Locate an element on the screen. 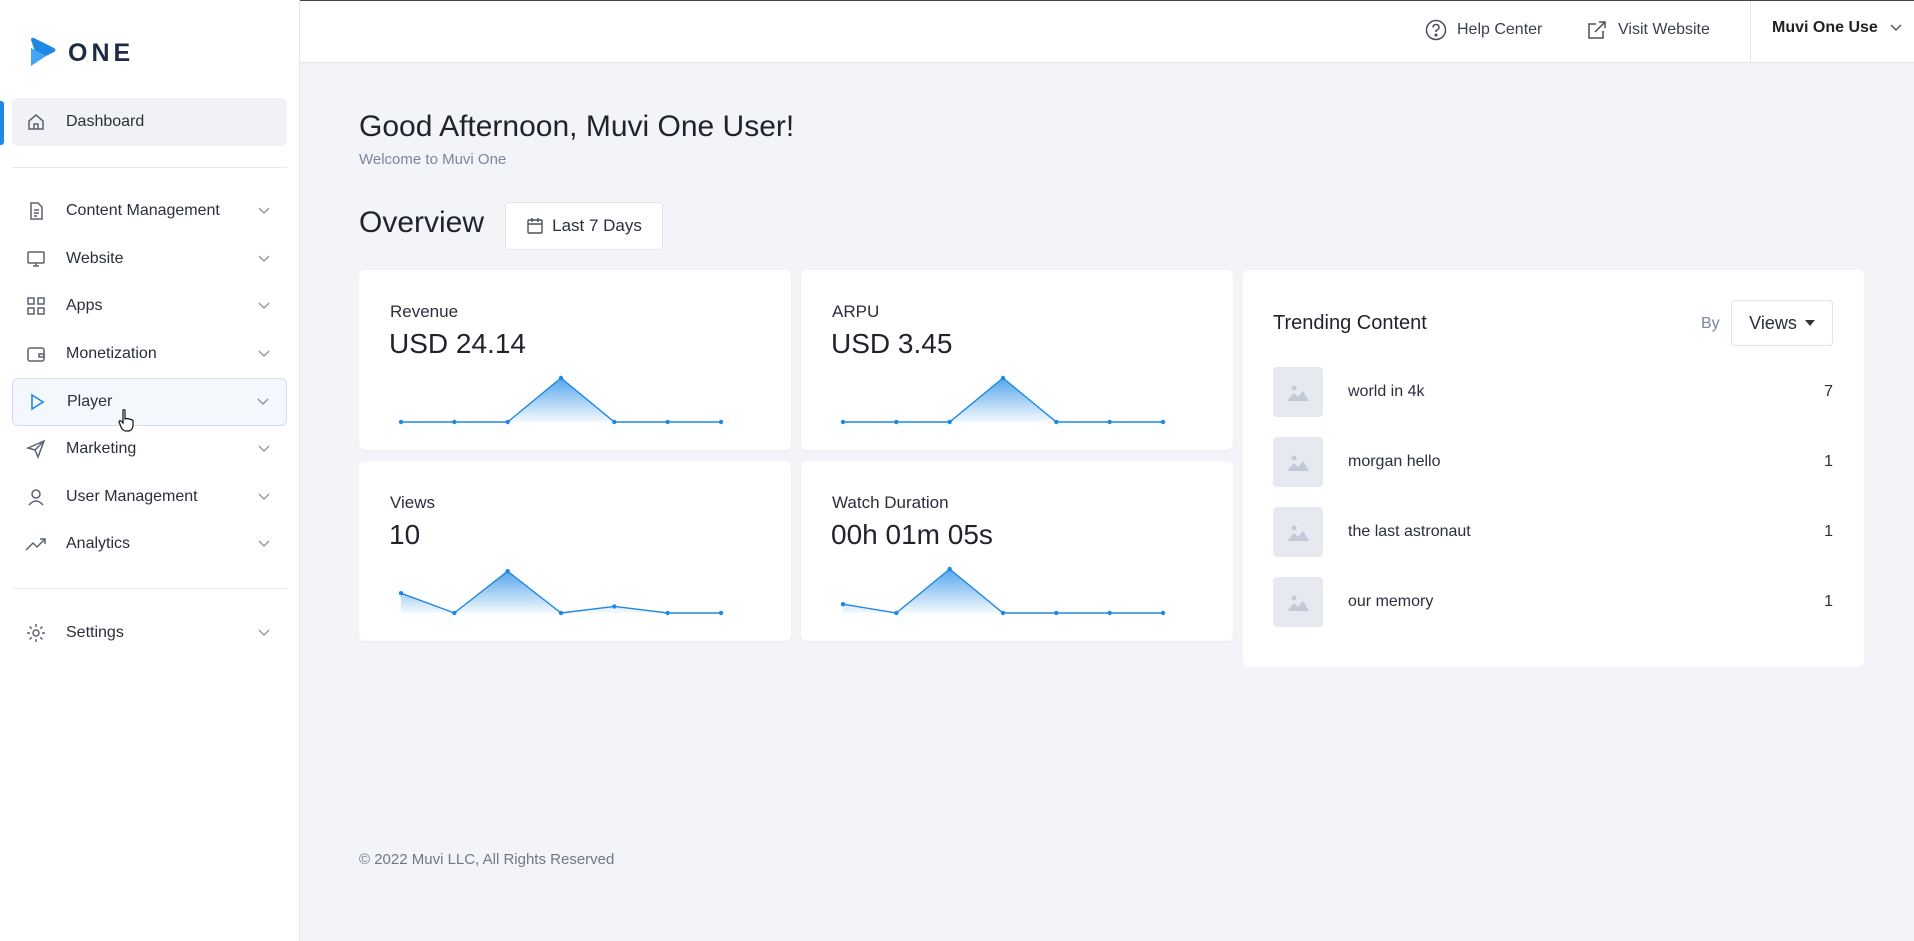 The width and height of the screenshot is (1914, 941). sidebar-item-settings: Settings is located at coordinates (149, 633).